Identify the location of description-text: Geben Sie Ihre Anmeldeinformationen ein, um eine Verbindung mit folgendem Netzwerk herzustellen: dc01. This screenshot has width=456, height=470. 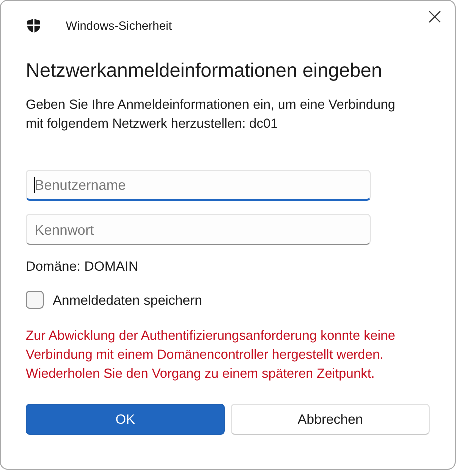
(211, 114).